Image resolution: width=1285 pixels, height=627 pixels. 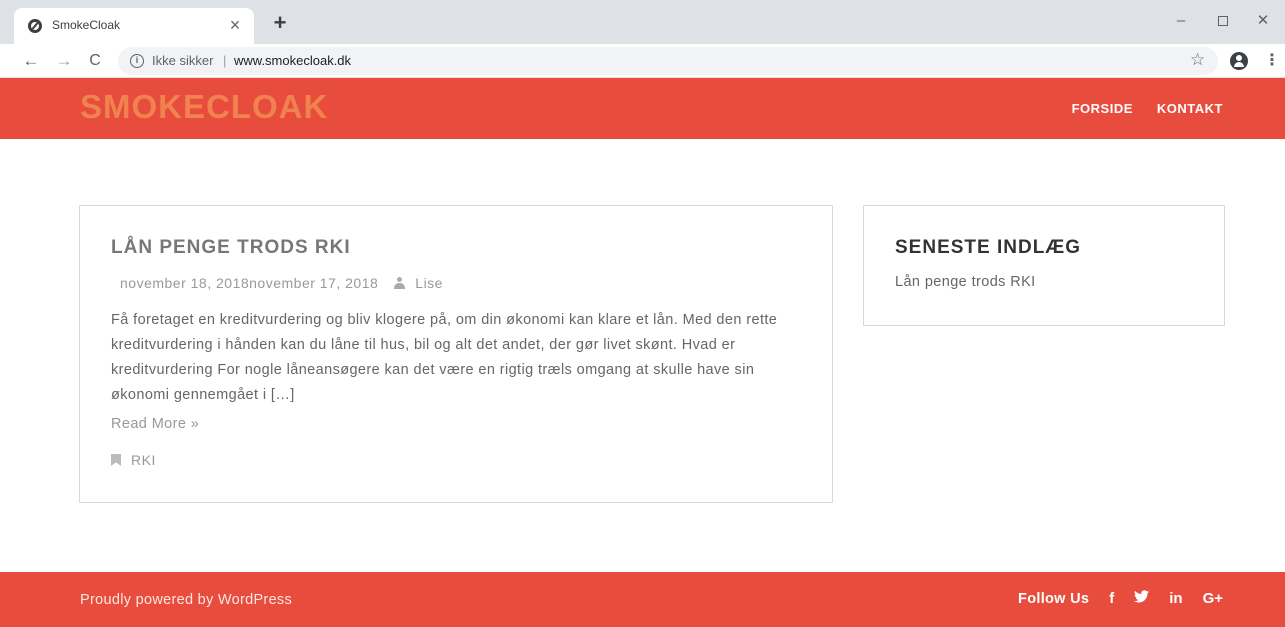 I want to click on bookmark-icon, so click(x=116, y=460).